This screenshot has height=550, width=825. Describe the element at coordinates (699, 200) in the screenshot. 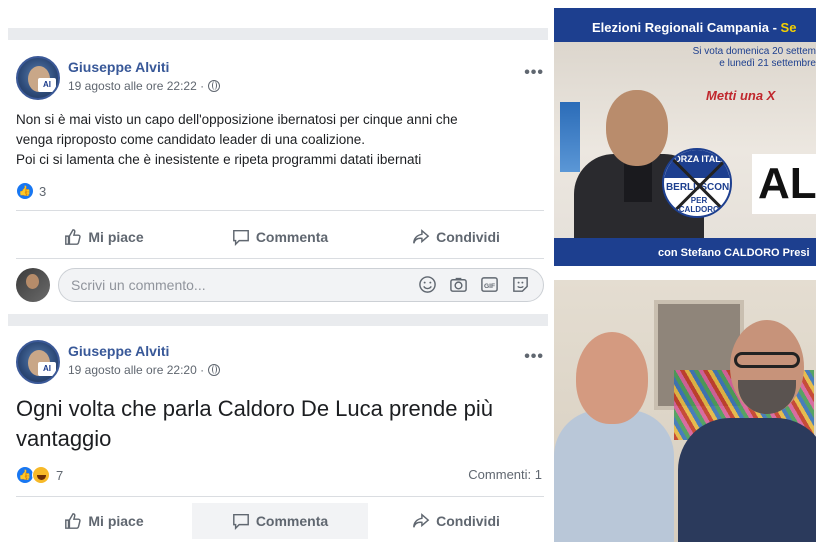

I see `party-logo-low-line: PER` at that location.